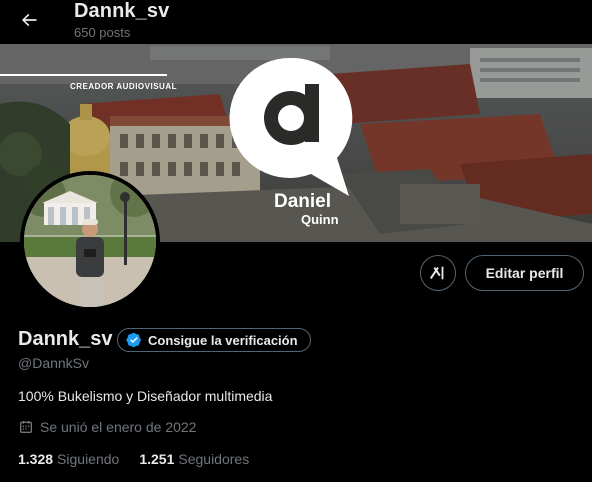  What do you see at coordinates (118, 427) in the screenshot?
I see `join-date-text: Se unió el enero de 2022` at bounding box center [118, 427].